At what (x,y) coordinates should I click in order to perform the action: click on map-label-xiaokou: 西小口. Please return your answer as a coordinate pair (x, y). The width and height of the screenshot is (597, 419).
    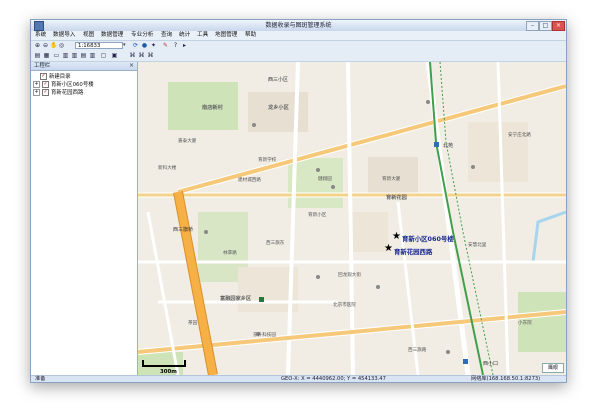
    Looking at the image, I should click on (491, 364).